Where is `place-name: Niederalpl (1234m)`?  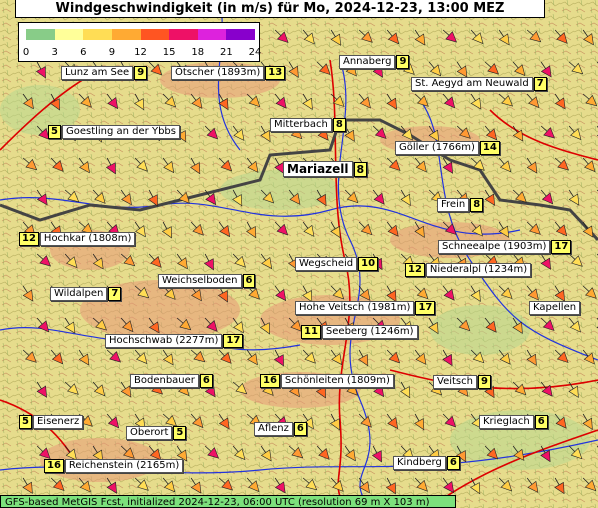 place-name: Niederalpl (1234m) is located at coordinates (478, 270).